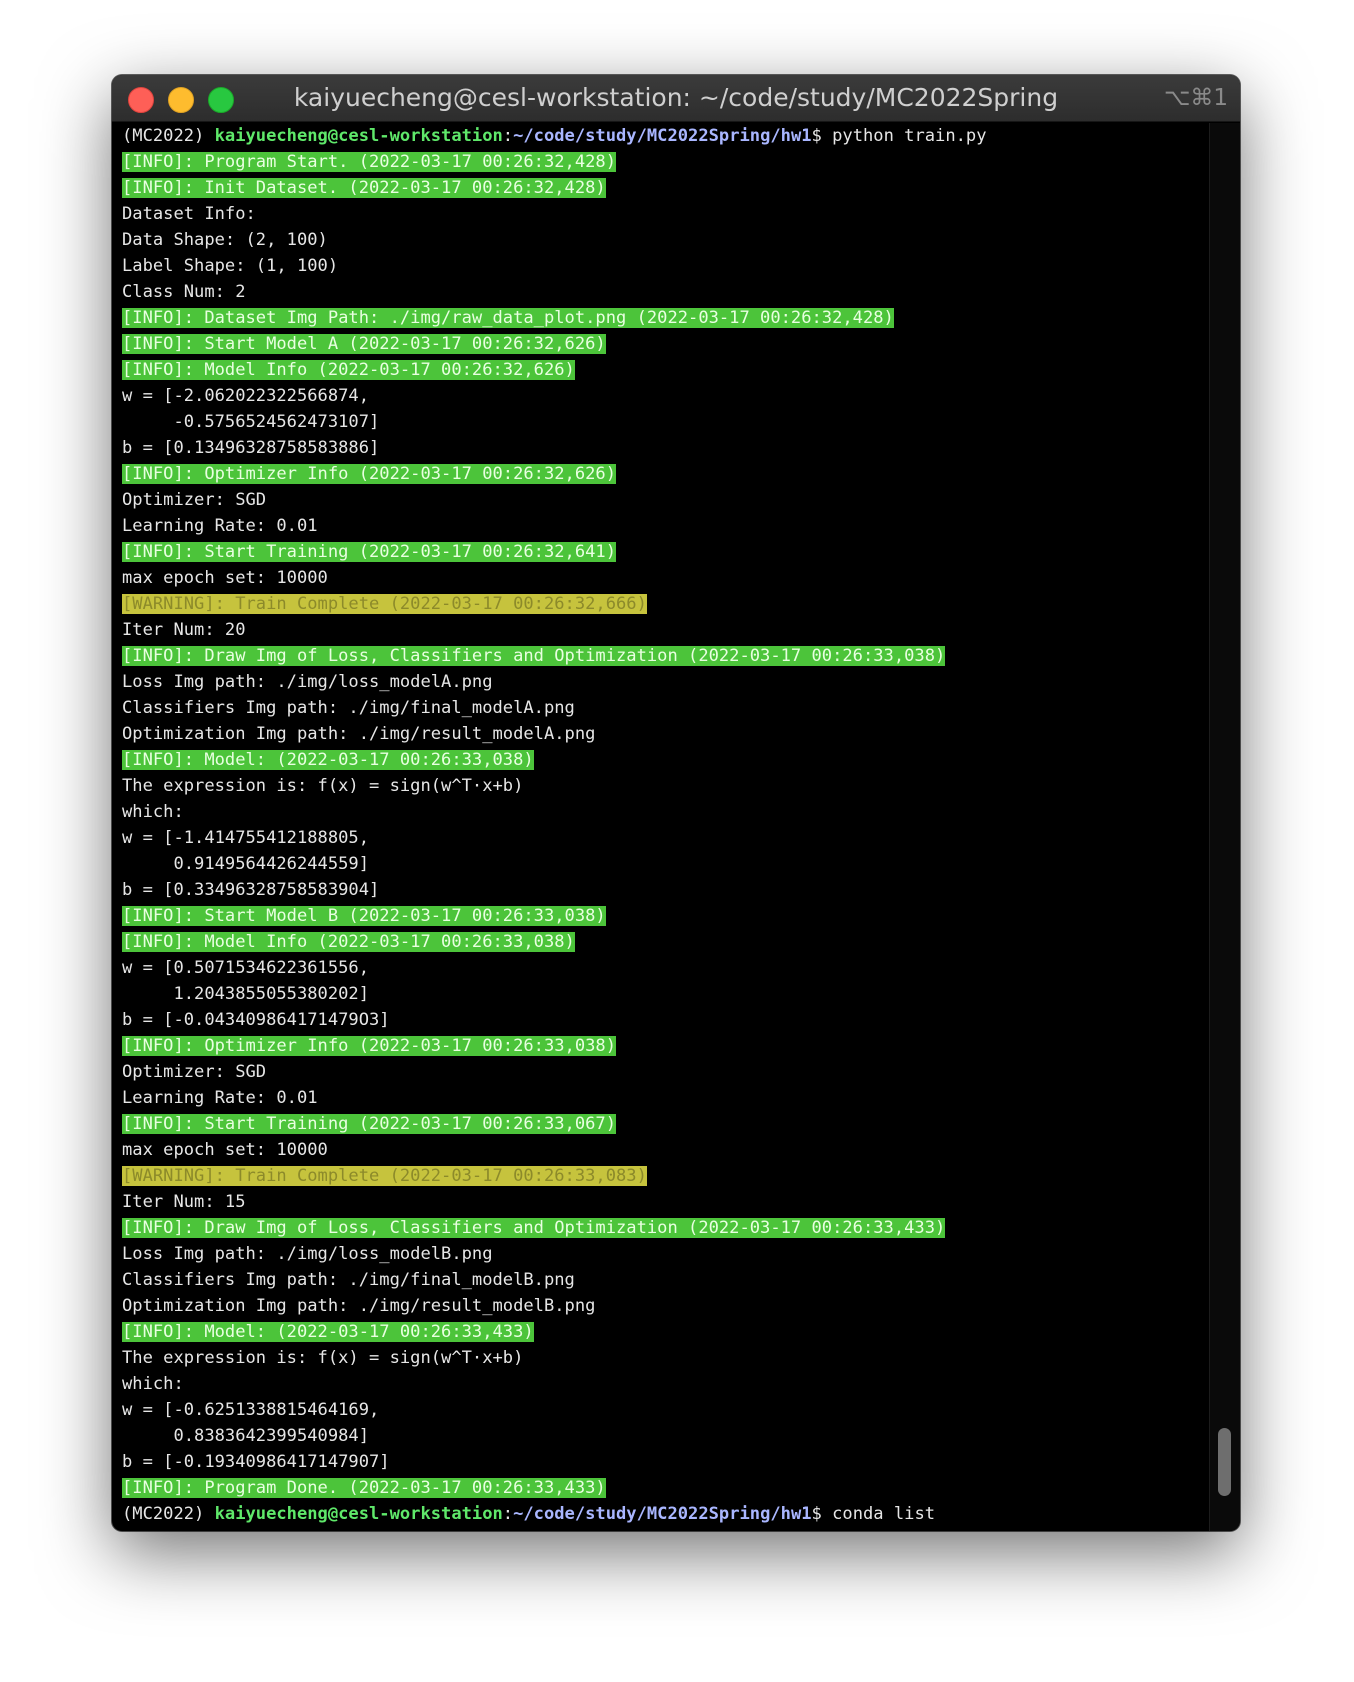  Describe the element at coordinates (666, 838) in the screenshot. I see `terminal-line: w = [-1.414755412188805,` at that location.